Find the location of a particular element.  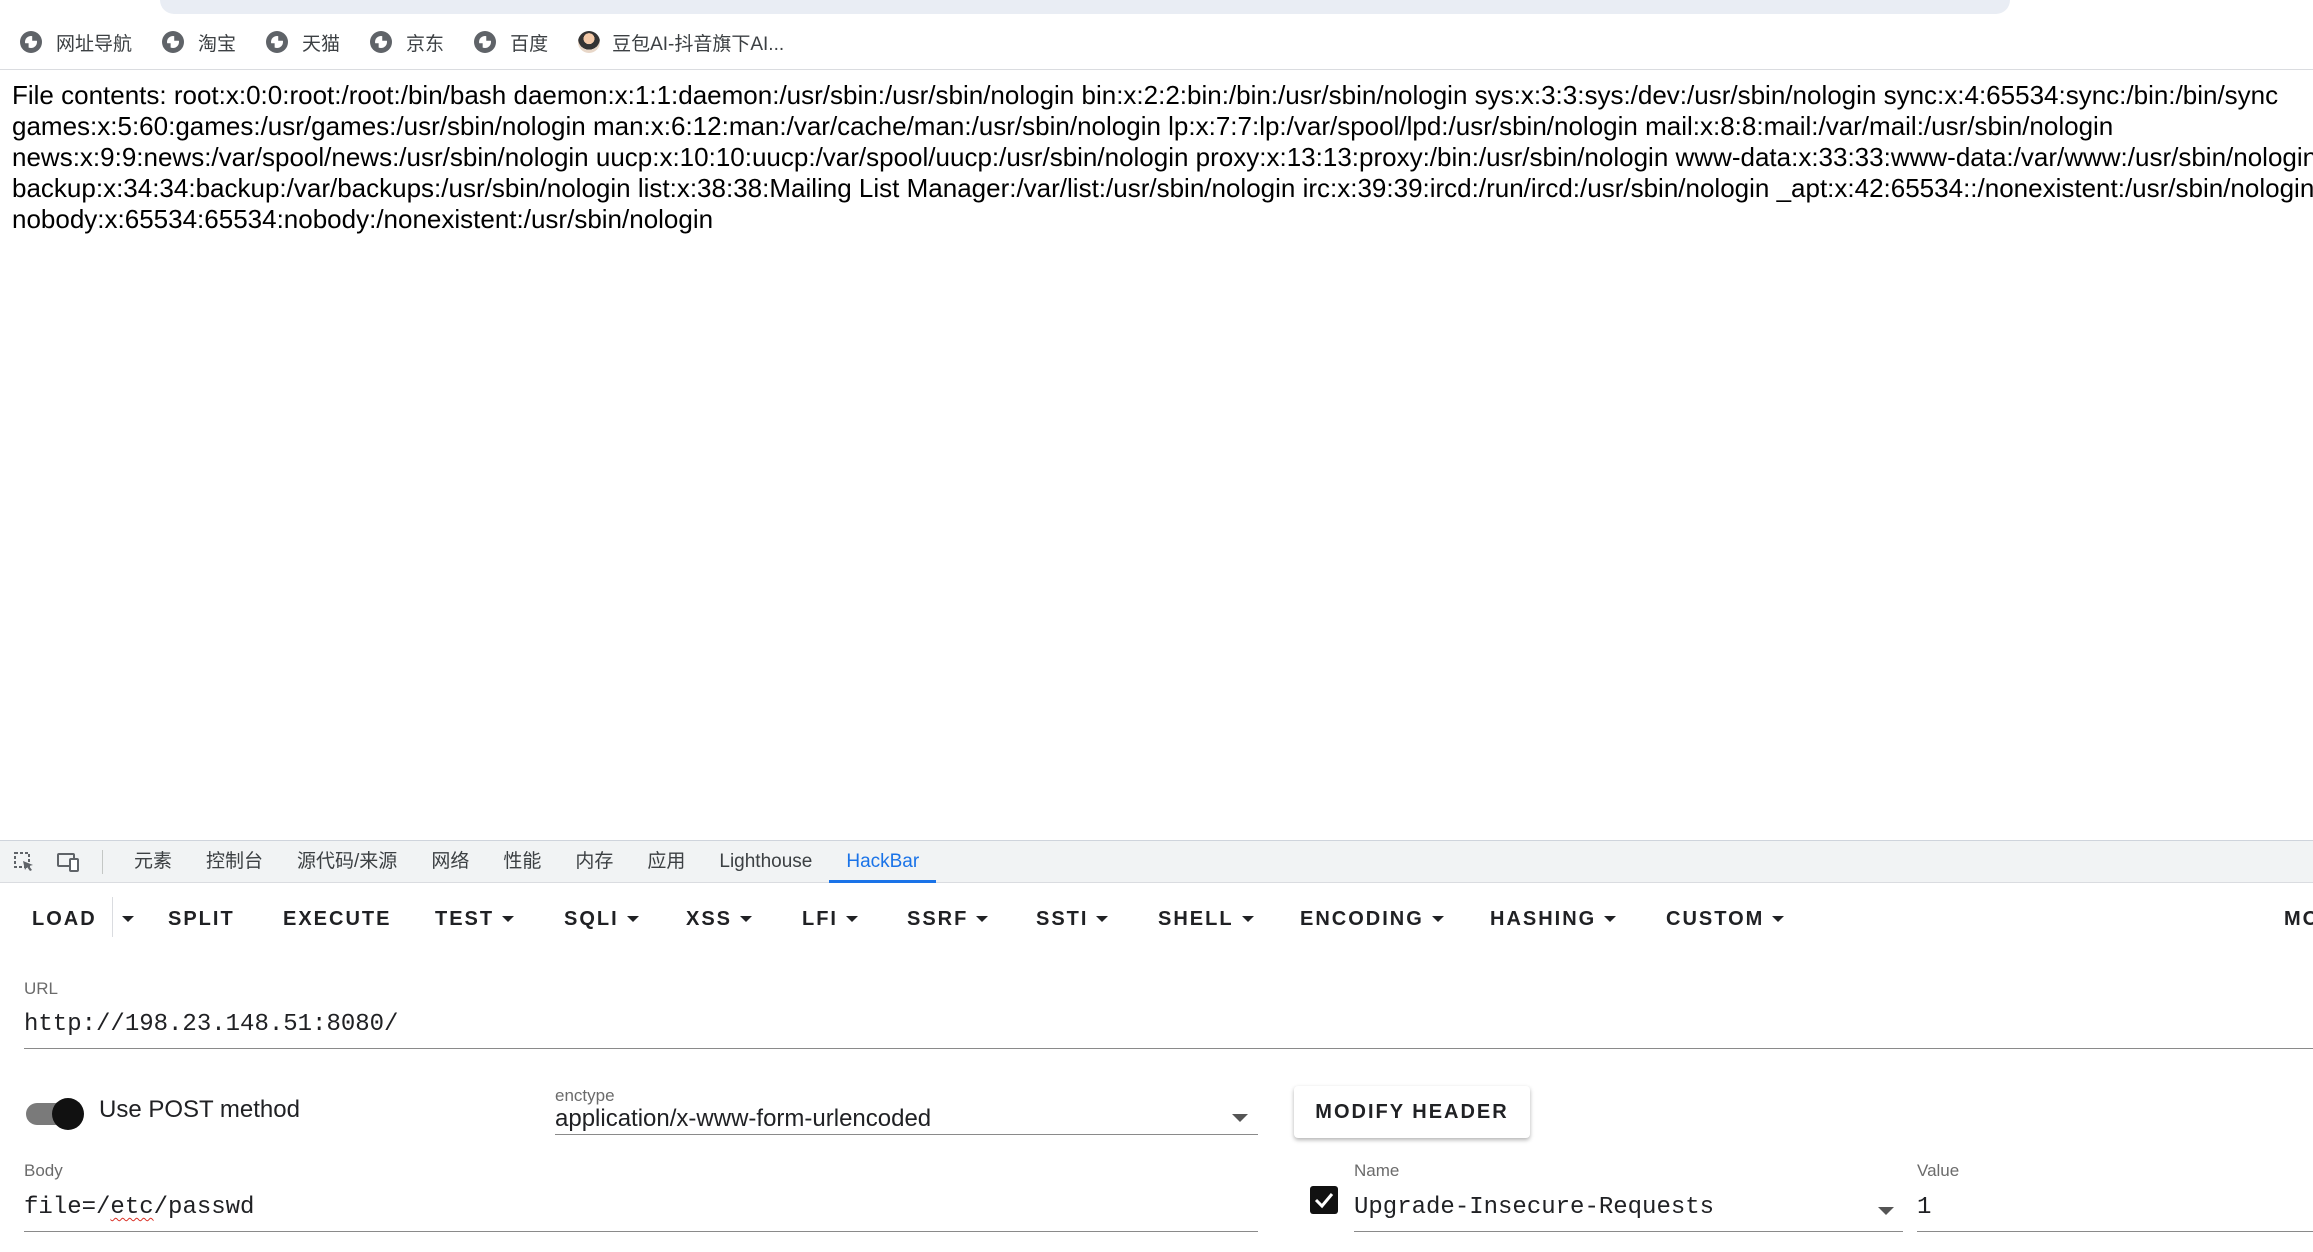

body-text-suffix: /passwd is located at coordinates (204, 1207).